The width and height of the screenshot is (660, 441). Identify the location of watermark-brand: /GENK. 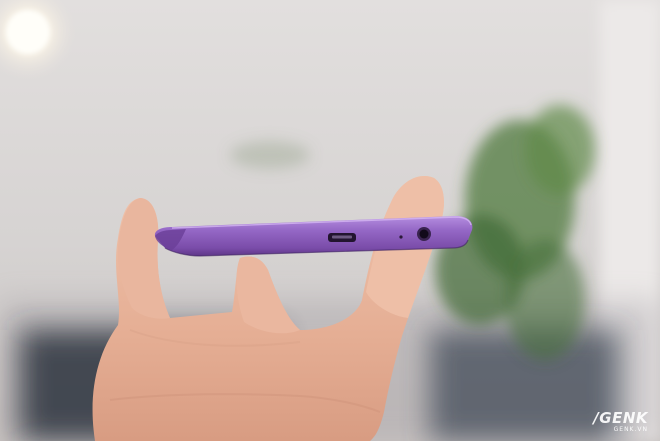
(620, 418).